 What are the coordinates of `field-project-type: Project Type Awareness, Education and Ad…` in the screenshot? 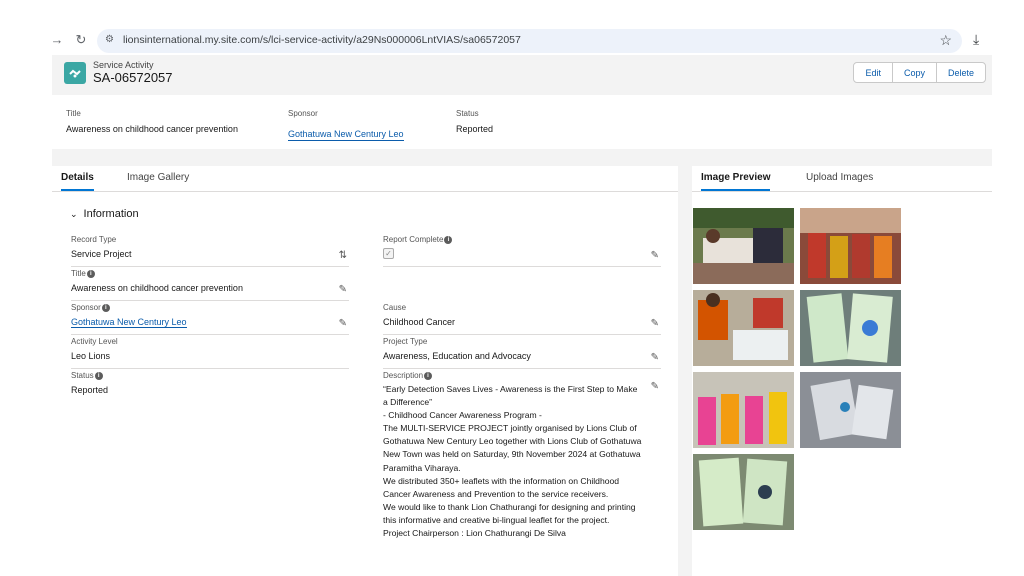 It's located at (522, 352).